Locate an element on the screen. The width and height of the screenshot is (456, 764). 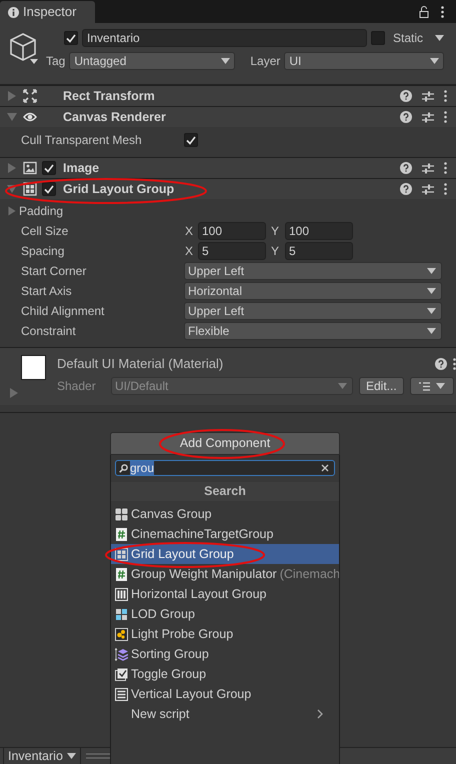
probe-icon is located at coordinates (121, 634).